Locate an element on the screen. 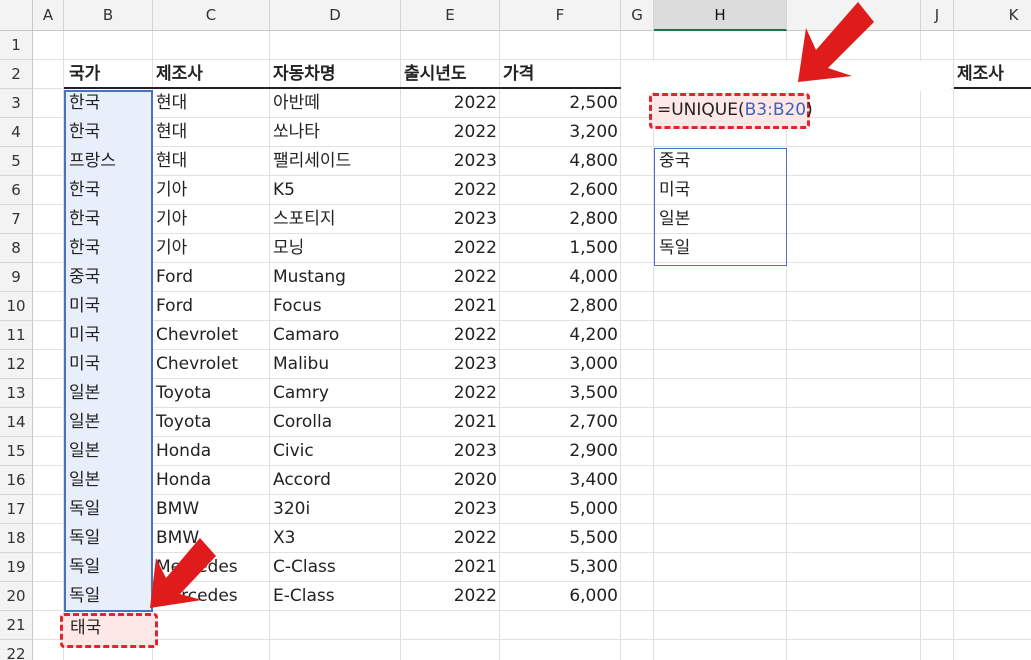 The height and width of the screenshot is (660, 1031). row-header-1: 1 is located at coordinates (16, 45).